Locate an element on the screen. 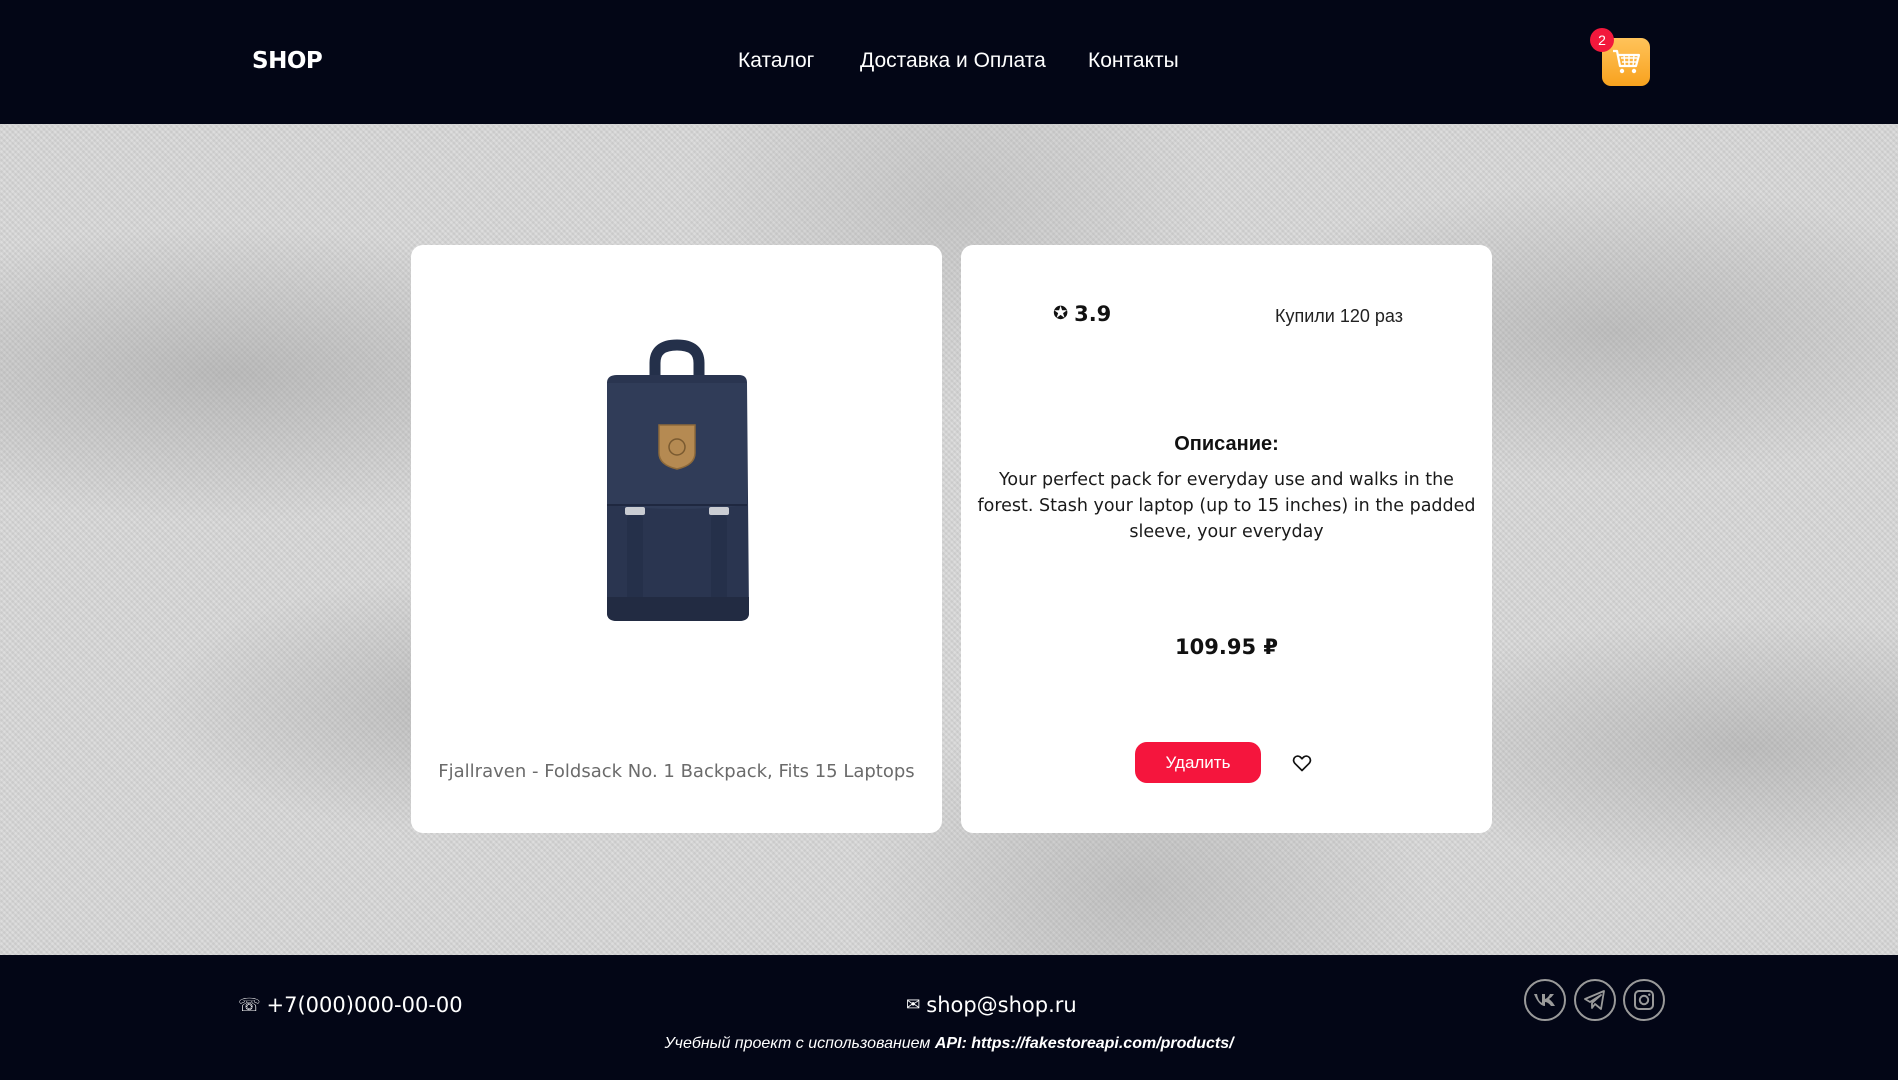  credit-api-label: API: is located at coordinates (950, 1043).